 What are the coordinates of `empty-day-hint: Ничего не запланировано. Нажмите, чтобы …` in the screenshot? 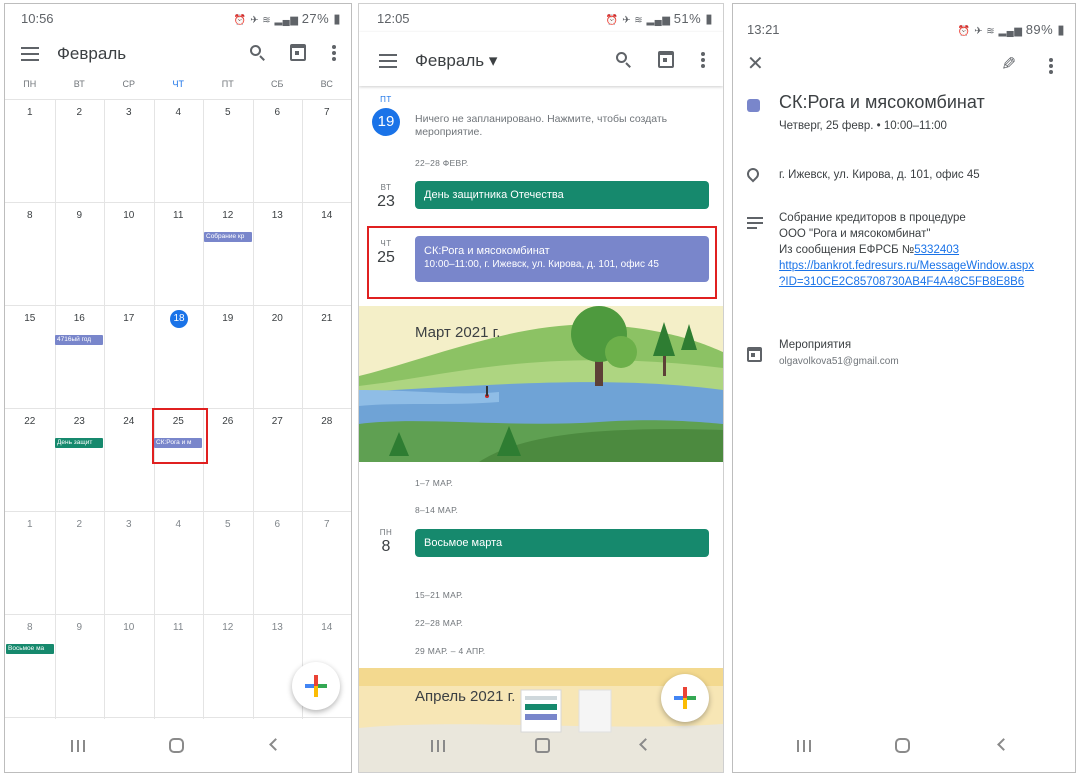 It's located at (560, 126).